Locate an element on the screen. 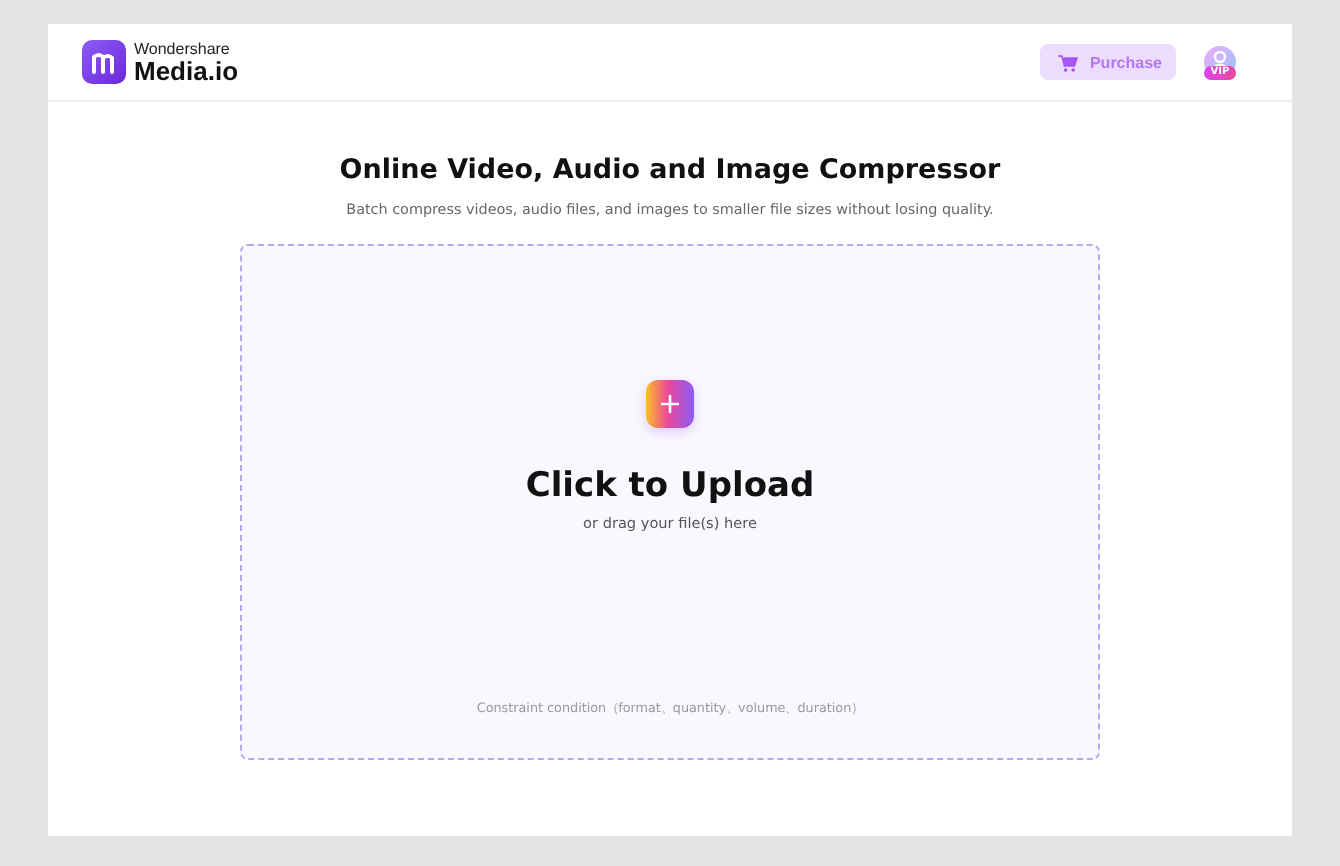 This screenshot has height=866, width=1340. upload-heading: Click to Upload is located at coordinates (670, 486).